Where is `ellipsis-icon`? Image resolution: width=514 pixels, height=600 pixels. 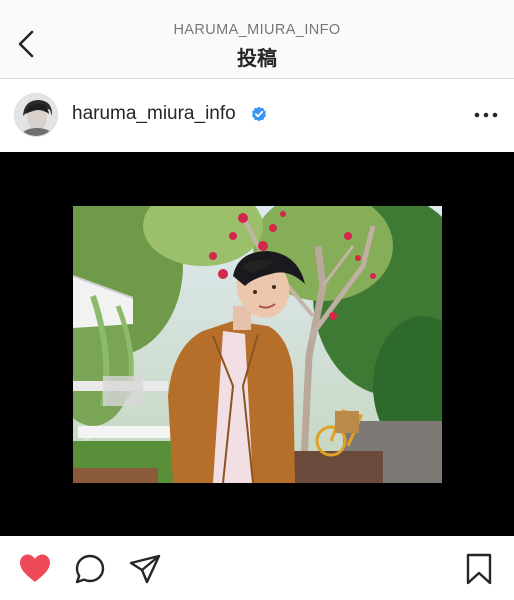
ellipsis-icon is located at coordinates (486, 115).